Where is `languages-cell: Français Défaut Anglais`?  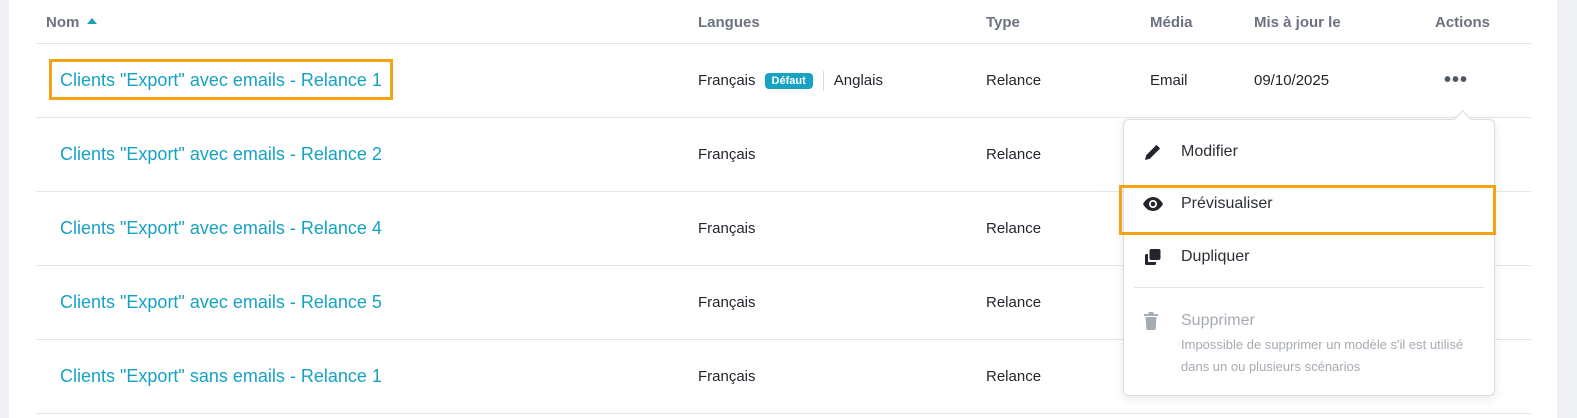 languages-cell: Français Défaut Anglais is located at coordinates (790, 80).